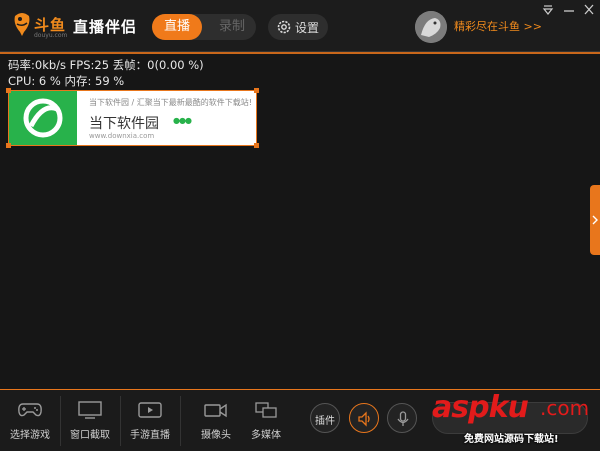 This screenshot has width=600, height=451. I want to click on banner-title: 当下软件园, so click(124, 124).